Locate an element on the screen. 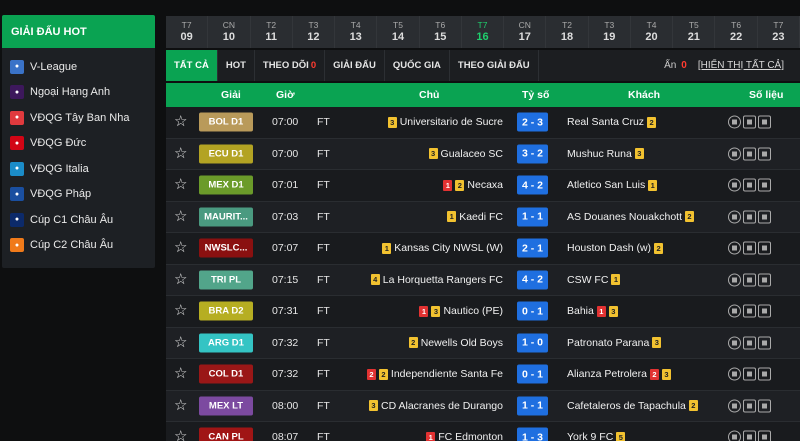 This screenshot has height=441, width=800. home-team: 1 FC Edmonton is located at coordinates (464, 436).